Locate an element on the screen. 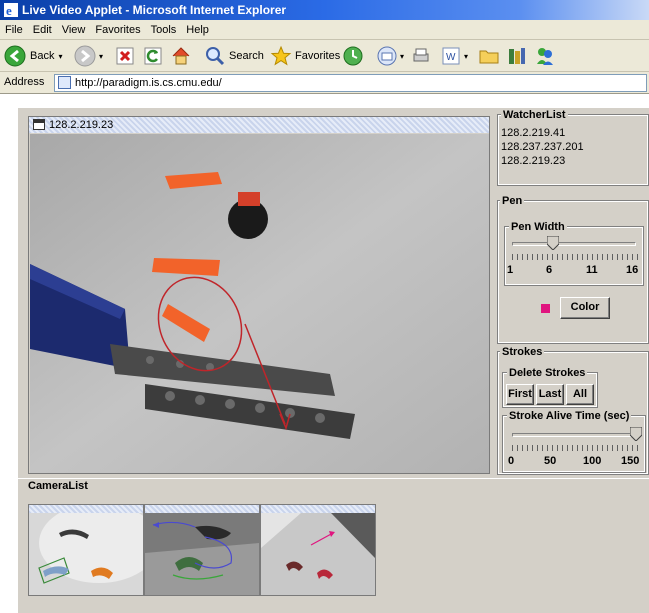  pen-width-ticks is located at coordinates (575, 257).